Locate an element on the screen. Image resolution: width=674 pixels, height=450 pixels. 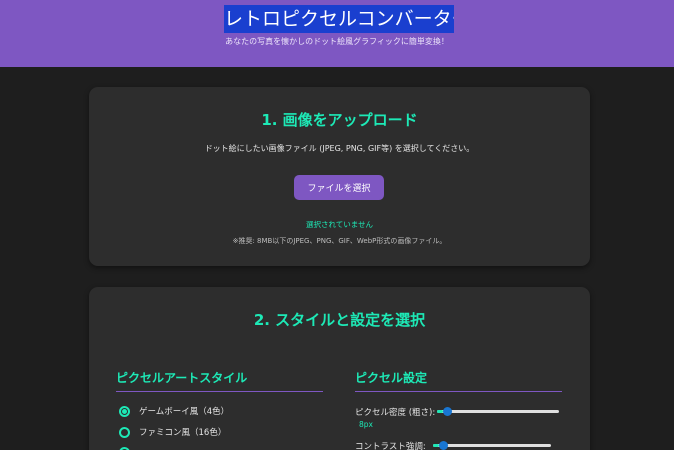
contrast-label: コントラスト強調: is located at coordinates (390, 446).